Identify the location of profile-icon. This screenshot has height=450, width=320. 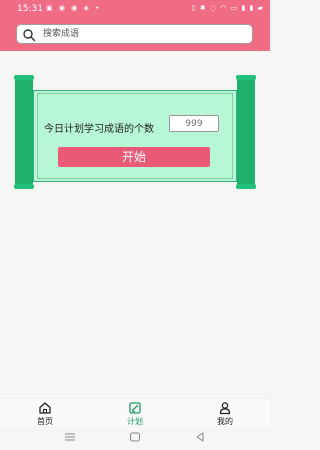
(225, 408).